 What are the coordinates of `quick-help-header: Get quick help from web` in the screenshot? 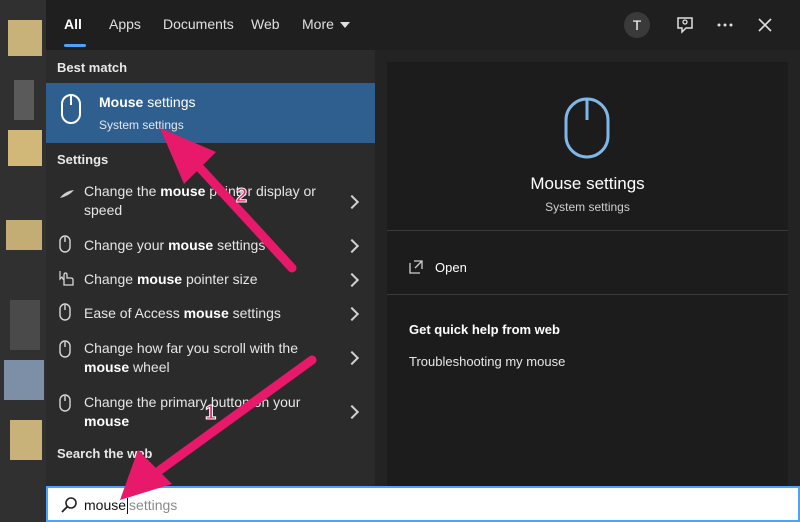 It's located at (484, 329).